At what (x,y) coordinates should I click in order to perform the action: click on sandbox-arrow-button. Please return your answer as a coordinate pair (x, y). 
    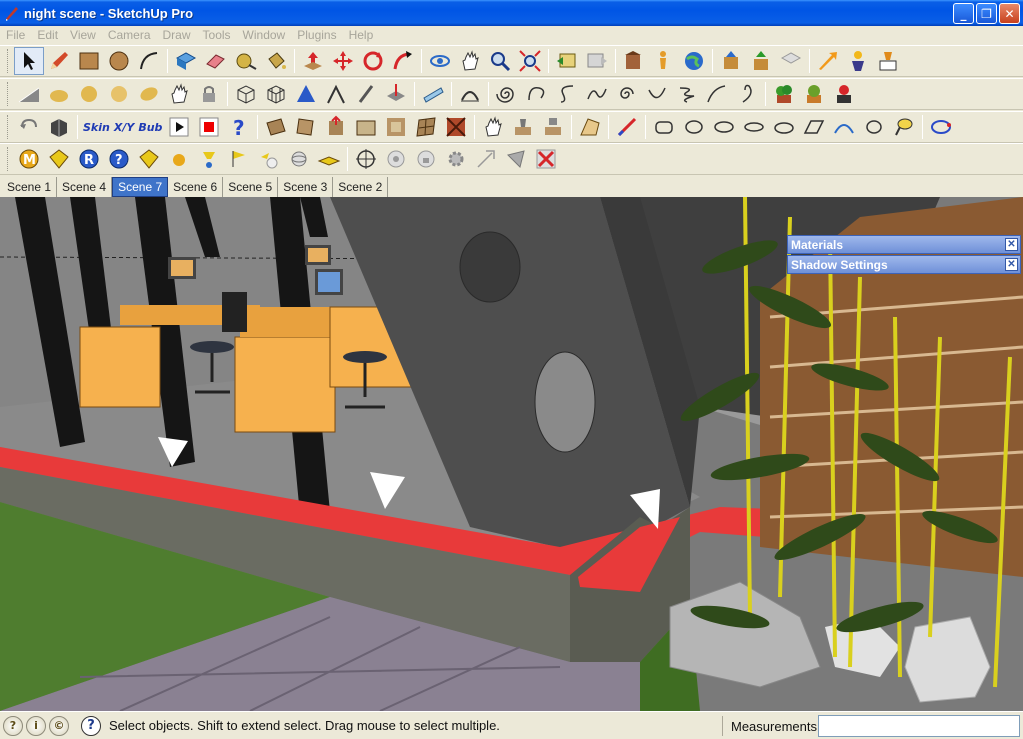
    Looking at the image, I should click on (828, 61).